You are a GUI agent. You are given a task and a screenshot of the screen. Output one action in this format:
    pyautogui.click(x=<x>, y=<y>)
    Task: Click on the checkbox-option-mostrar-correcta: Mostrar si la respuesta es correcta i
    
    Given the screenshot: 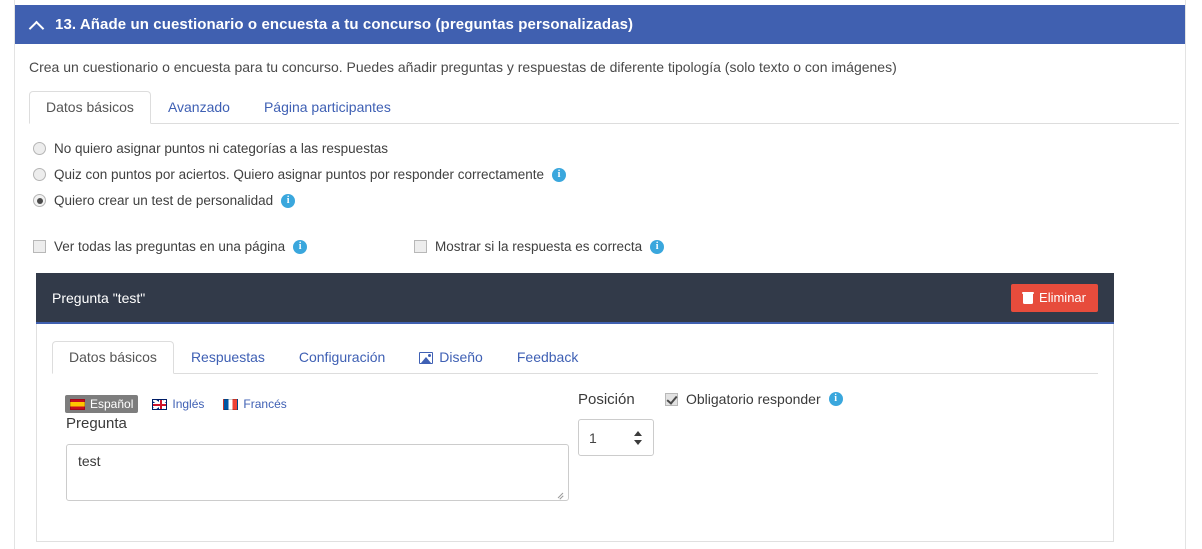 What is the action you would take?
    pyautogui.click(x=539, y=246)
    